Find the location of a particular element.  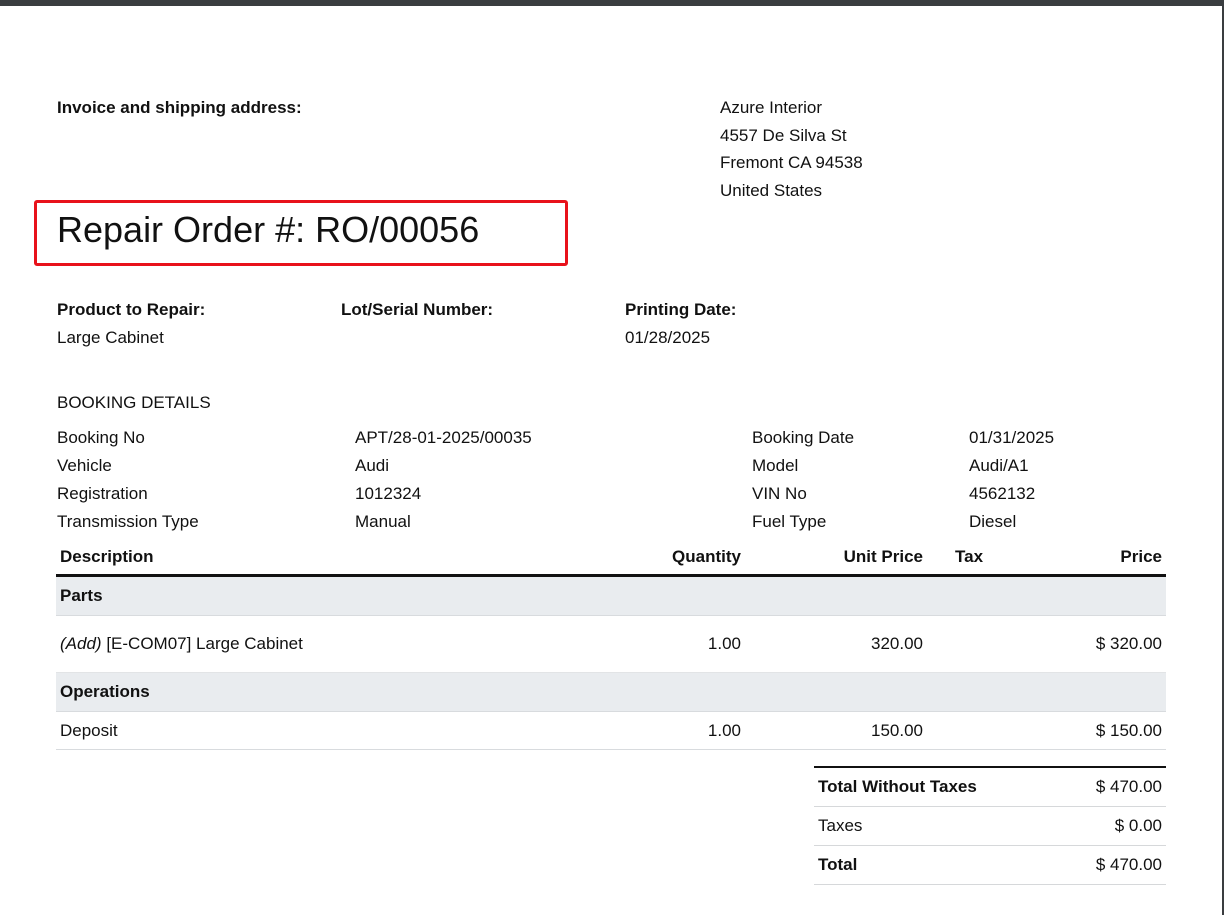

line-price: $ 150.00 is located at coordinates (1091, 730).